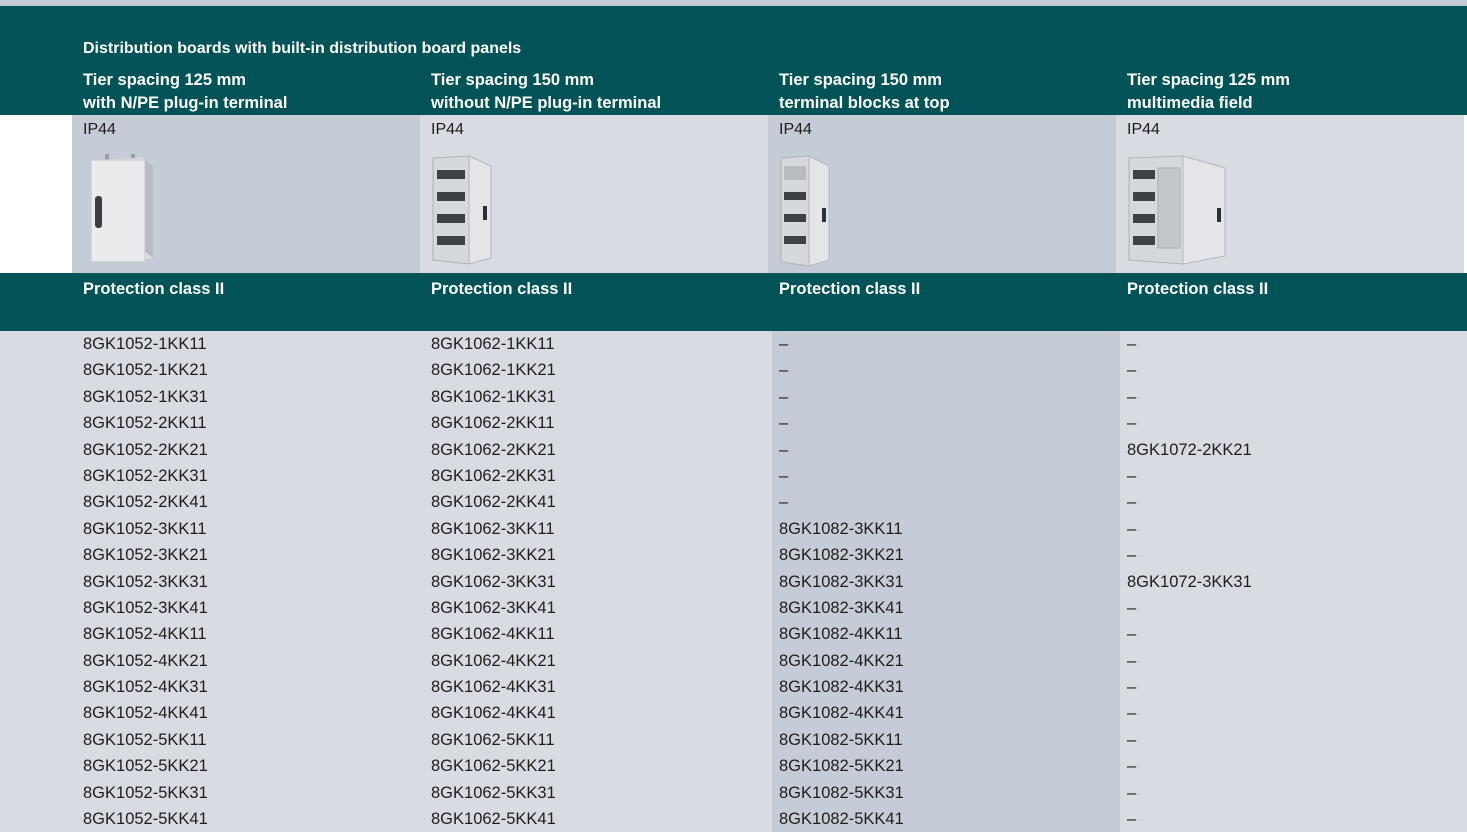  What do you see at coordinates (946, 740) in the screenshot?
I see `order-number-col3: 8GK1082-5KK11` at bounding box center [946, 740].